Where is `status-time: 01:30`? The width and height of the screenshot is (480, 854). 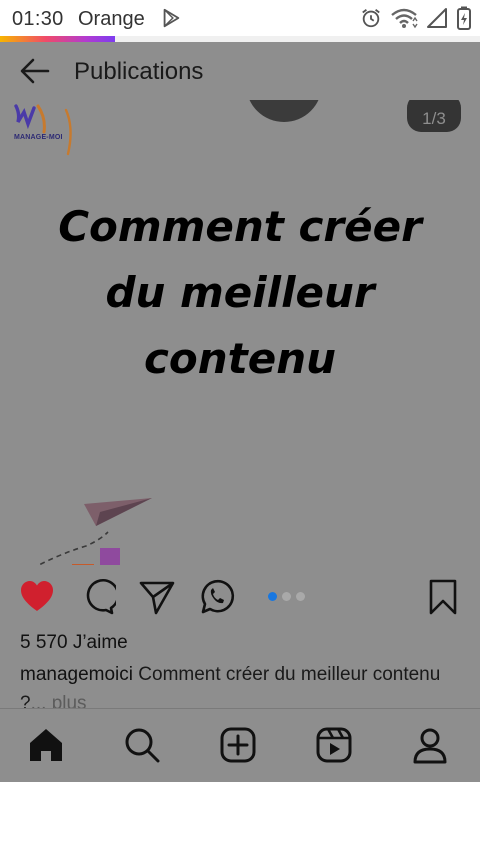
status-time: 01:30 is located at coordinates (38, 19).